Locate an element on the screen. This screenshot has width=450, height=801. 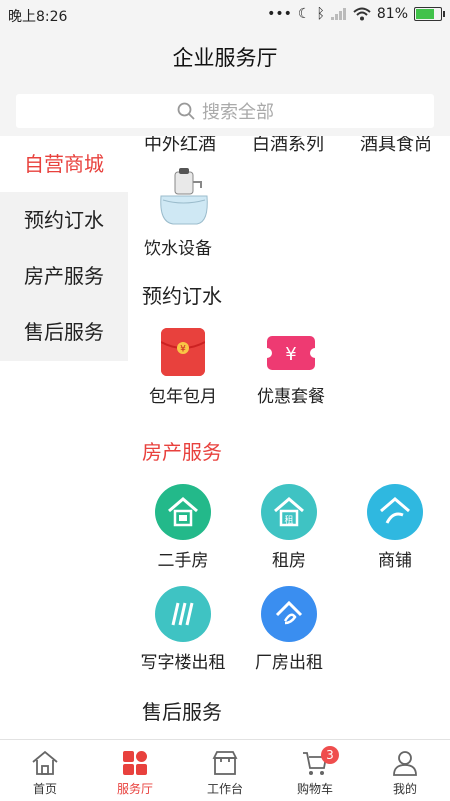
status-bar: 晚上8:26 ••• ☾ ᛒ 81% is located at coordinates (225, 15).